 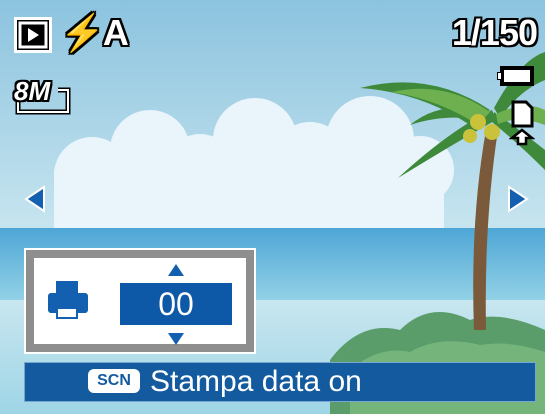 I want to click on play-mode-icon, so click(x=33, y=35).